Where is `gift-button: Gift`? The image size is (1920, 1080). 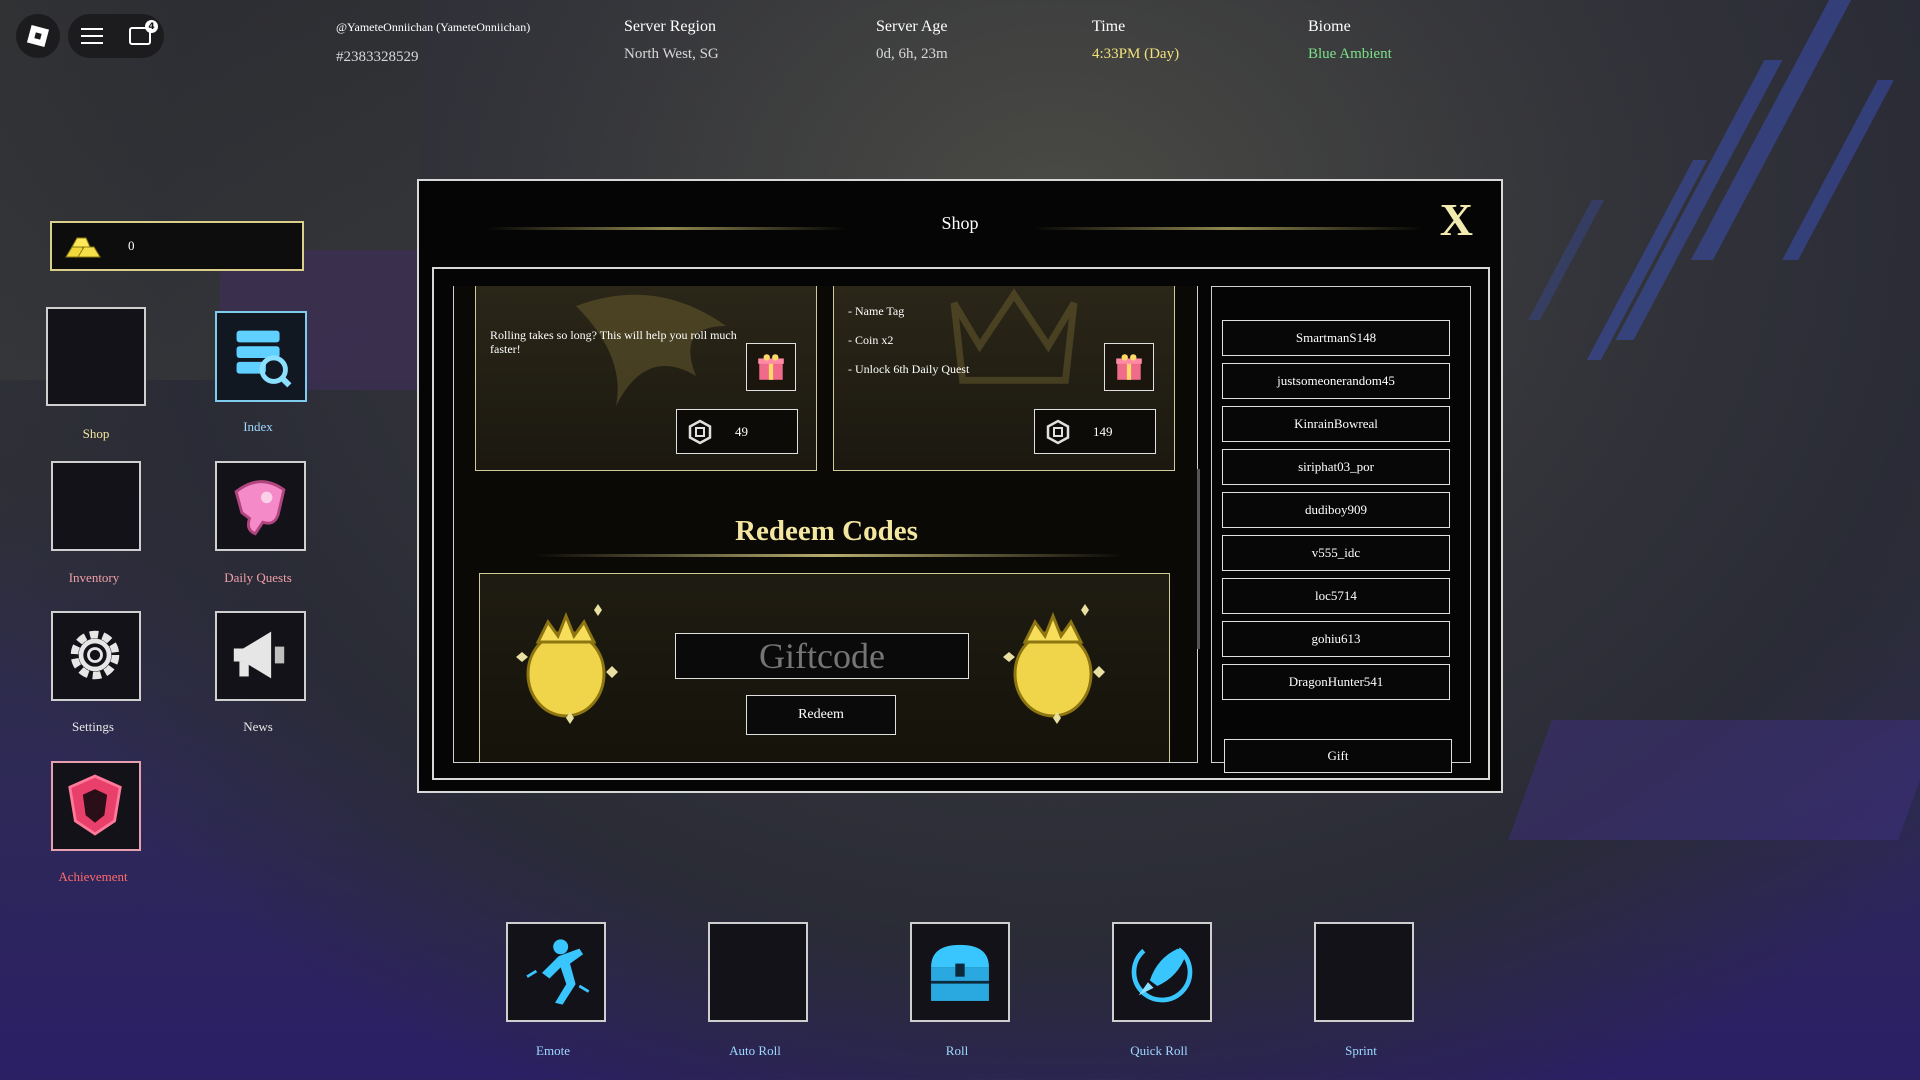
gift-button: Gift is located at coordinates (1338, 756).